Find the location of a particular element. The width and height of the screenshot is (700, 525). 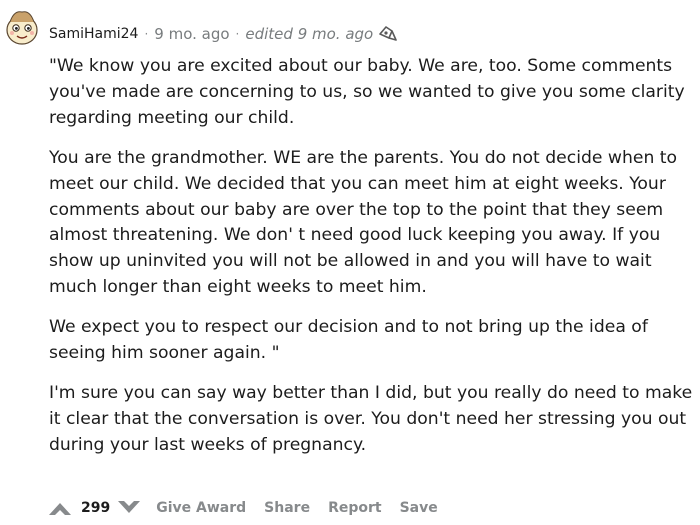

report-button: Report is located at coordinates (355, 508).